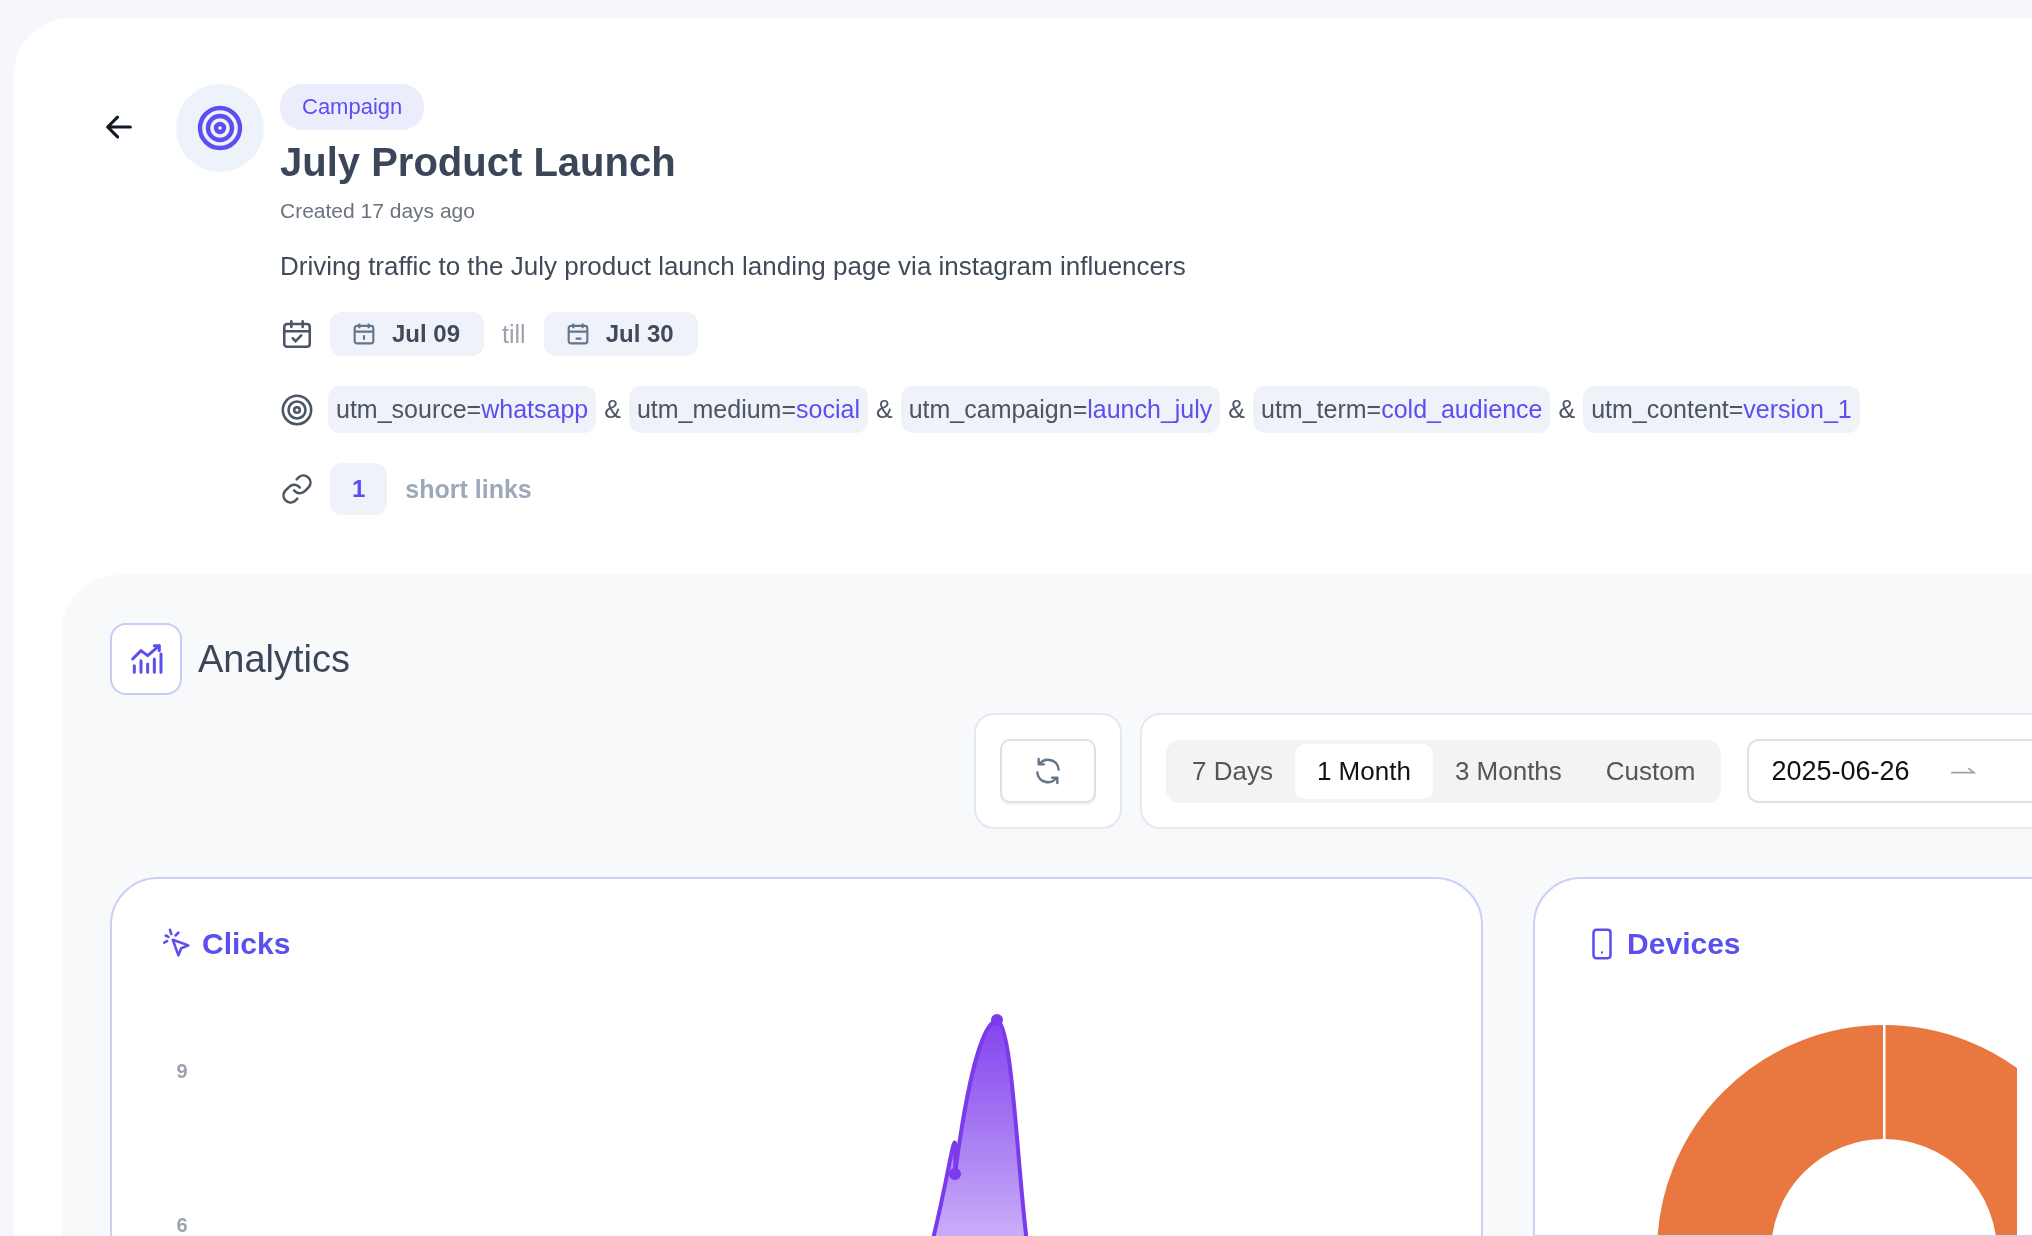  Describe the element at coordinates (748, 409) in the screenshot. I see `utm-parameter: utm_medium=social` at that location.